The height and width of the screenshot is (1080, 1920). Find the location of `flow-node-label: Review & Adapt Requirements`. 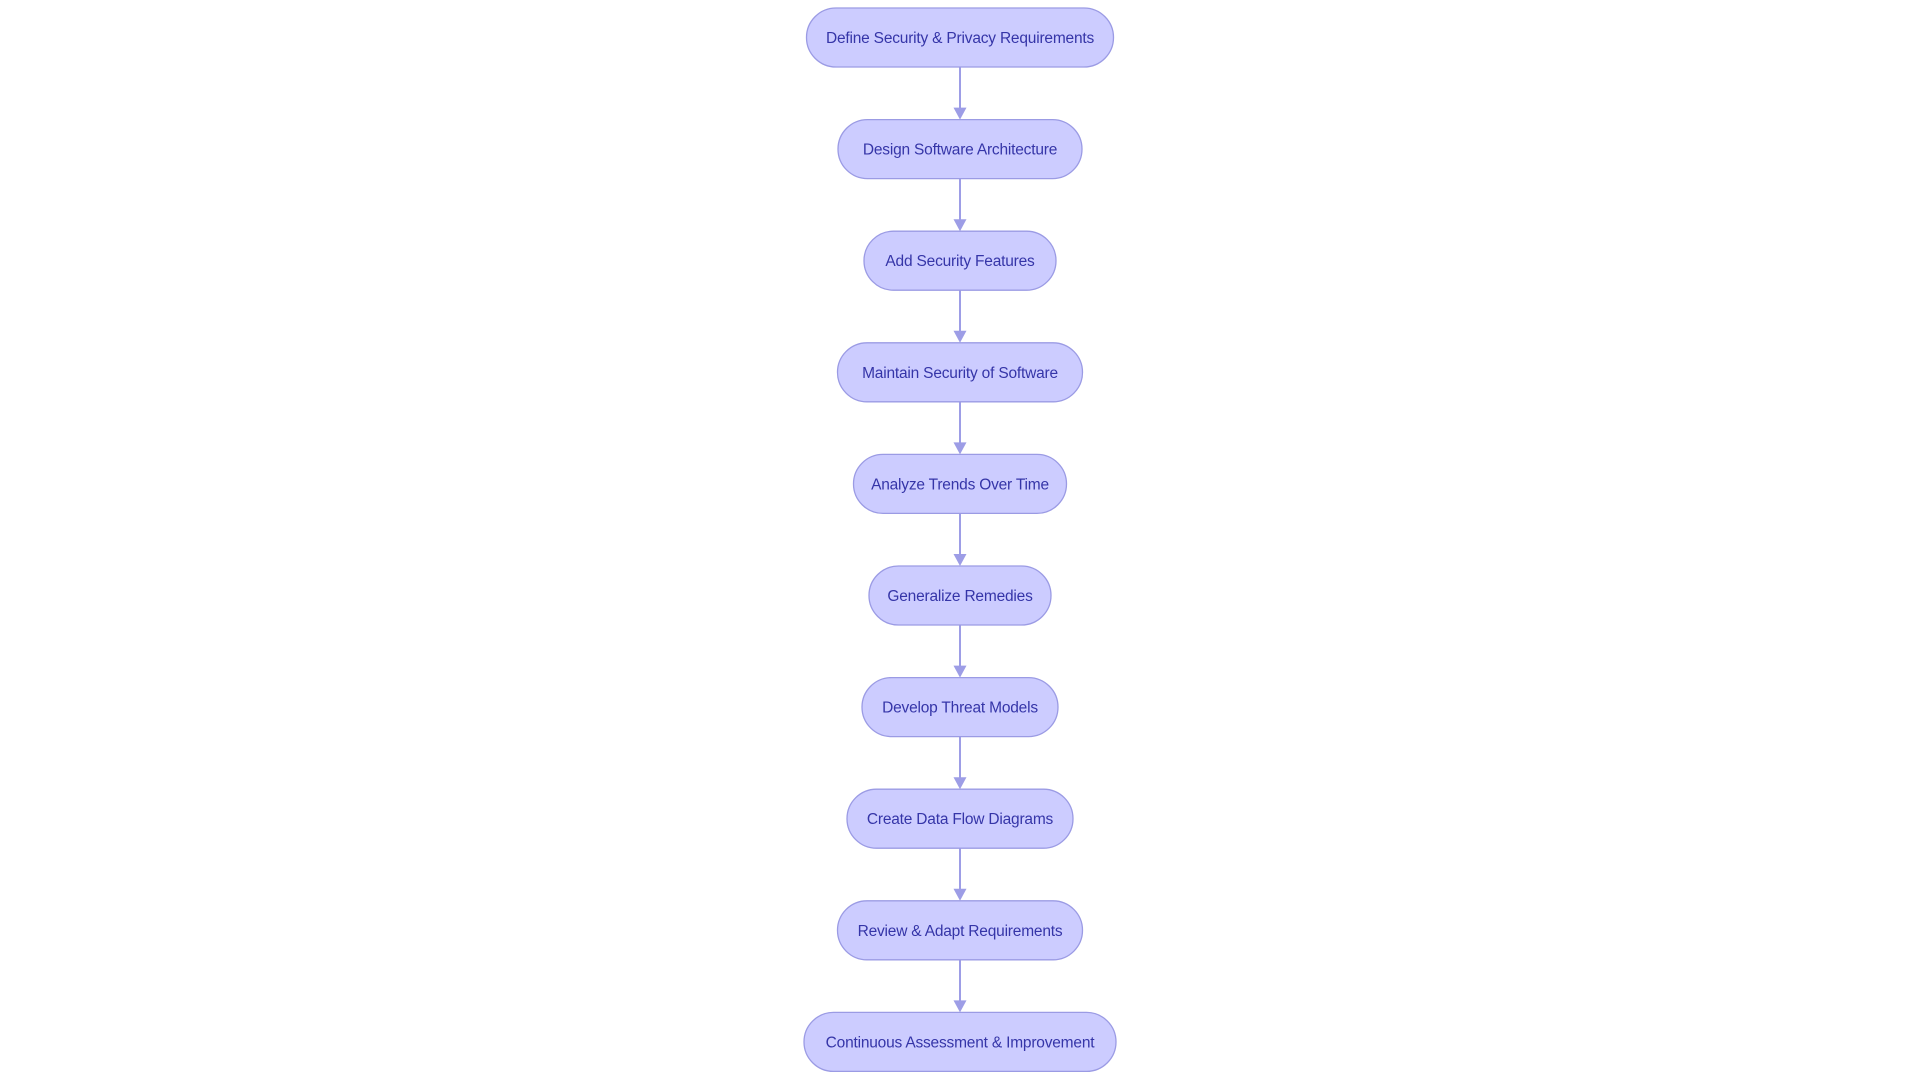

flow-node-label: Review & Adapt Requirements is located at coordinates (960, 931).